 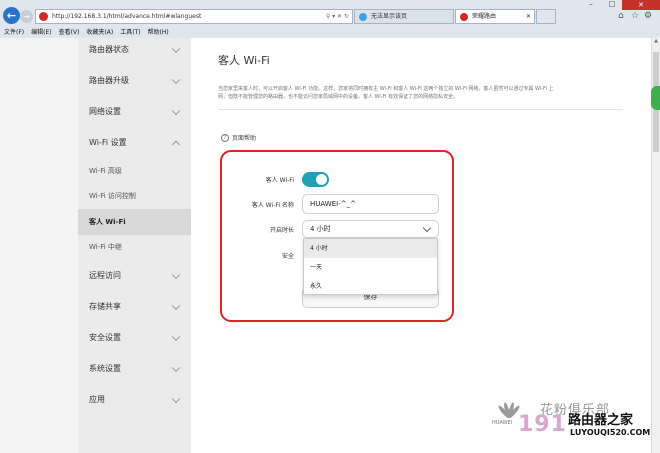 What do you see at coordinates (69, 32) in the screenshot?
I see `menu-view: 查看(V)` at bounding box center [69, 32].